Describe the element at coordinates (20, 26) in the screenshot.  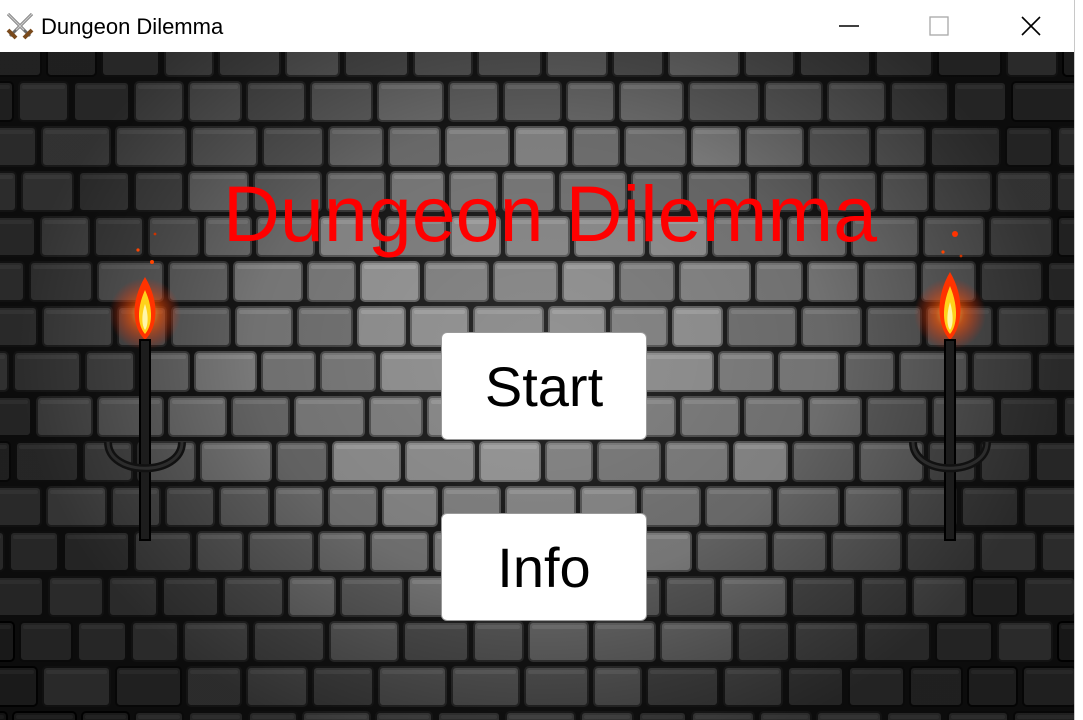
I see `crossed-swords-icon` at that location.